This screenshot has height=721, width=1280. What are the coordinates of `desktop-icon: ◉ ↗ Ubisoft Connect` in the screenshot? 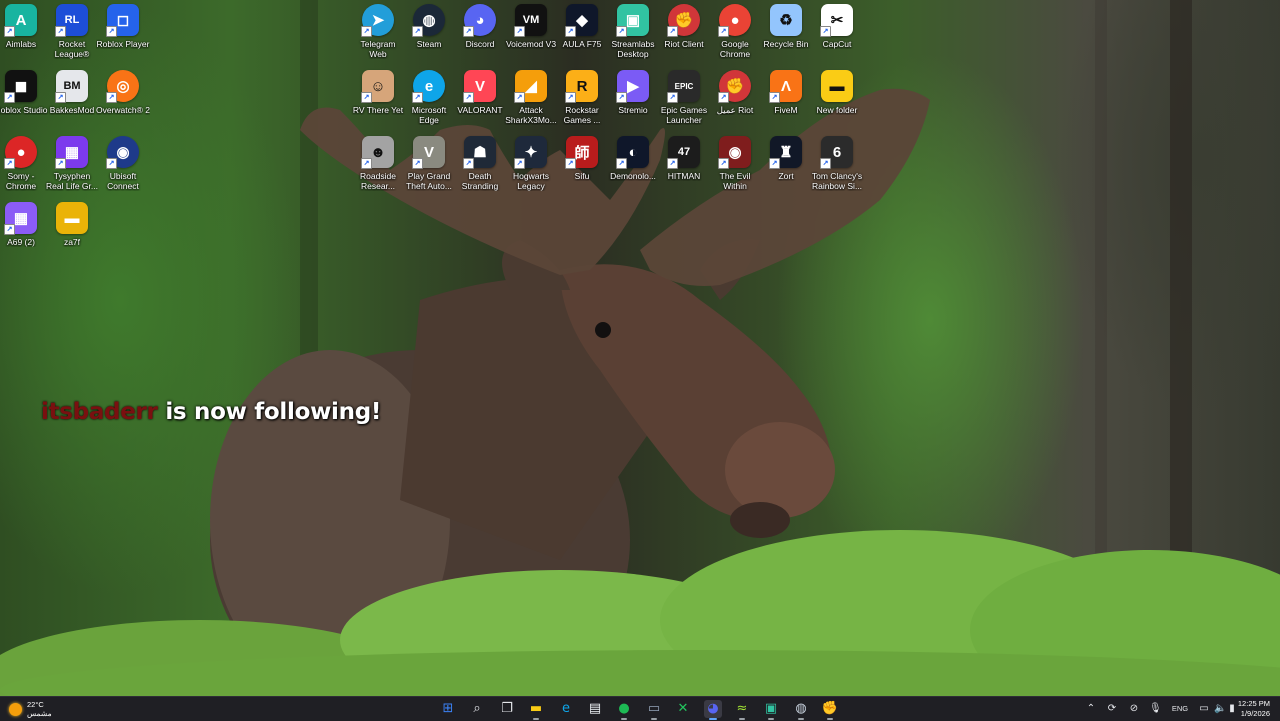 It's located at (123, 168).